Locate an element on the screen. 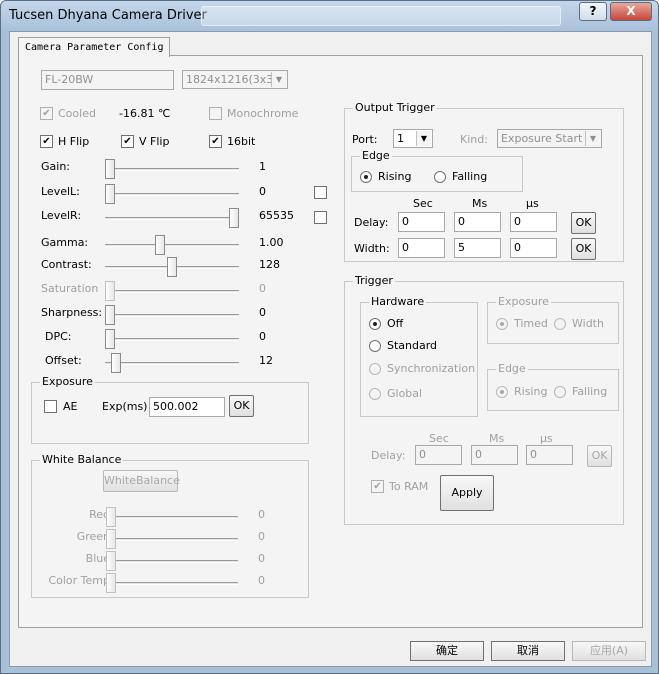 Image resolution: width=659 pixels, height=674 pixels. 16bit-checkbox: ✔ is located at coordinates (215, 141).